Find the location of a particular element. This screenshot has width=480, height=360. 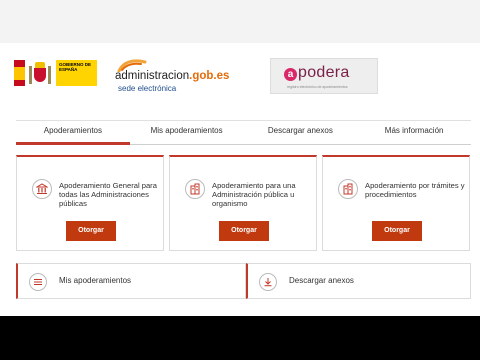

tab-mas-informacion: Más información is located at coordinates (414, 132).